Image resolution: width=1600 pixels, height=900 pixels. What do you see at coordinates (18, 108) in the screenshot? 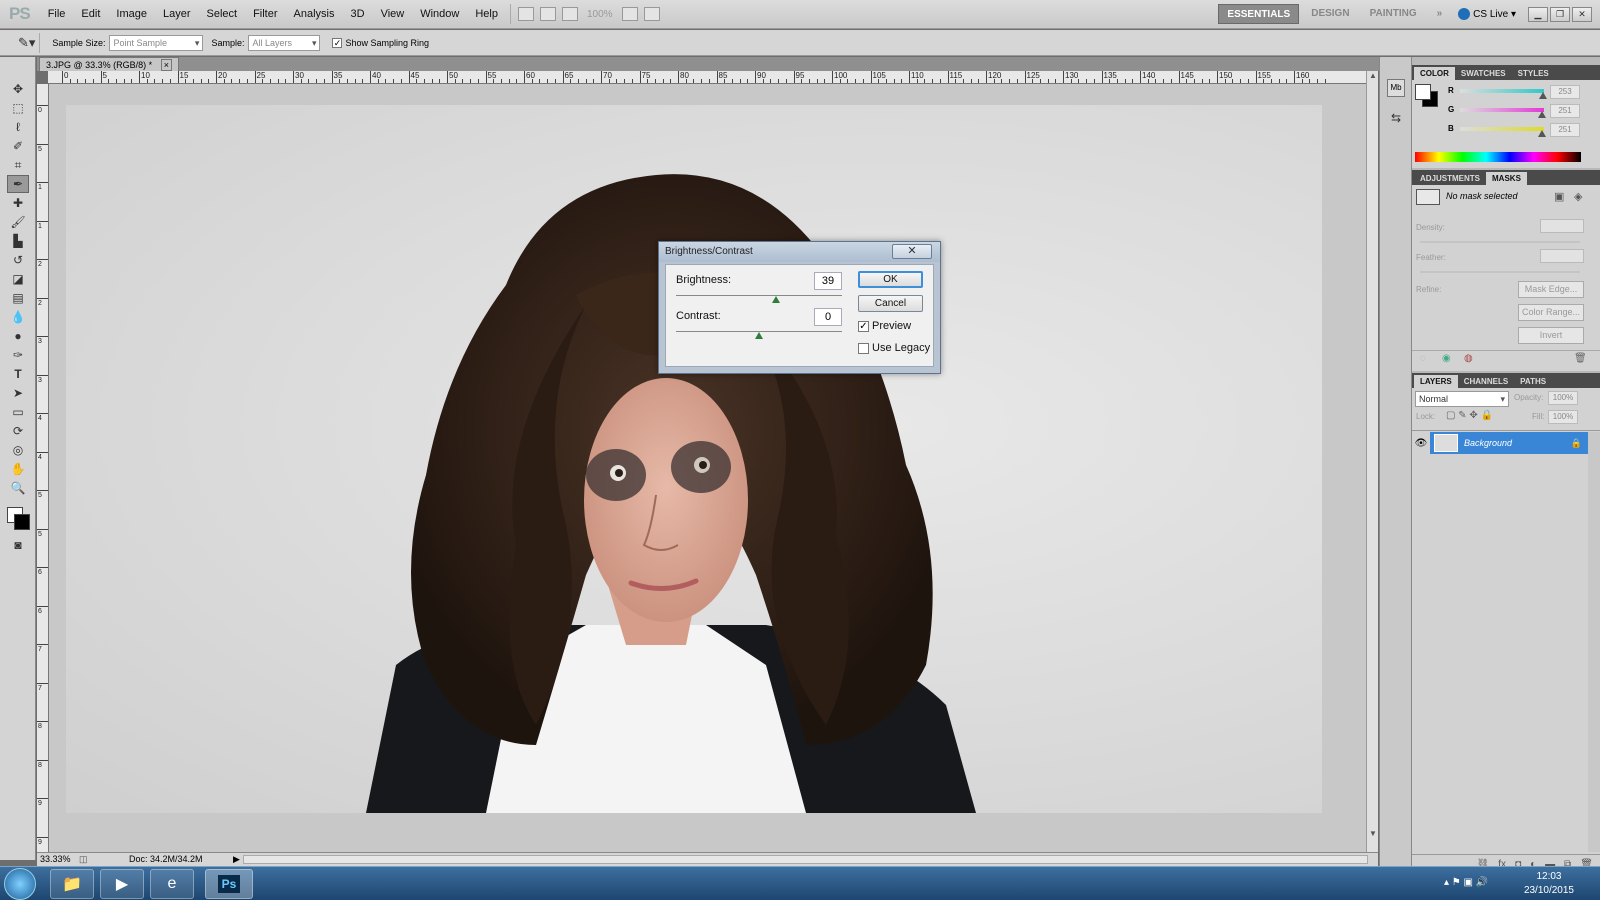
I see `marquee-tool-icon: ⬚` at bounding box center [18, 108].